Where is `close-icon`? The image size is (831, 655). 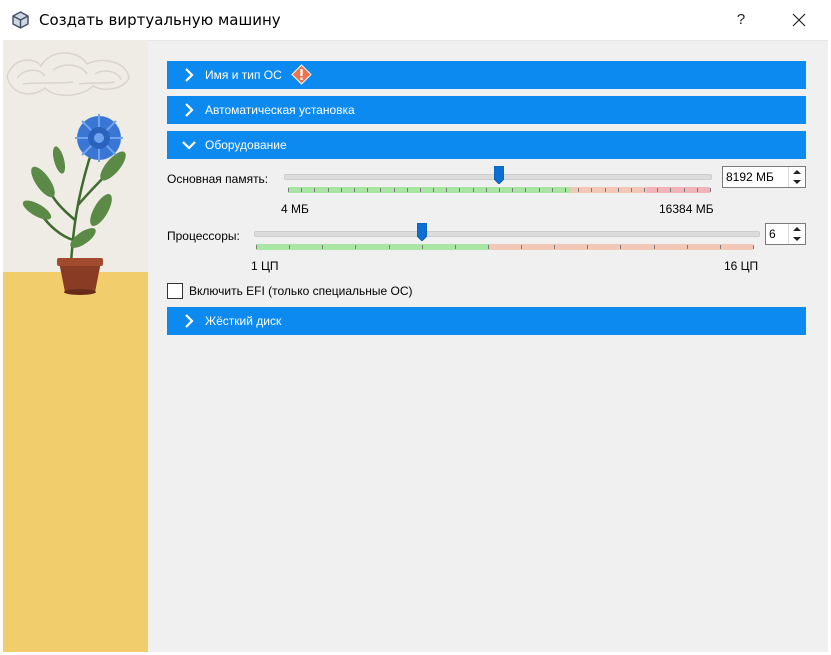 close-icon is located at coordinates (799, 20).